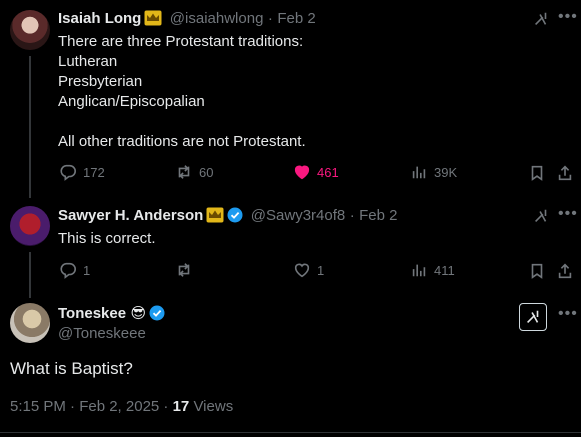 The image size is (581, 437). I want to click on main-tweet-text: What is Baptist?, so click(71, 368).